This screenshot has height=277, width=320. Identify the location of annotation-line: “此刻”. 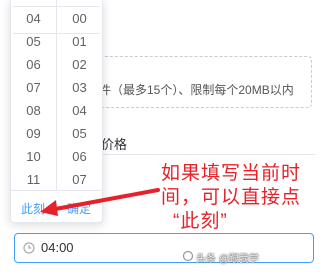
(200, 221).